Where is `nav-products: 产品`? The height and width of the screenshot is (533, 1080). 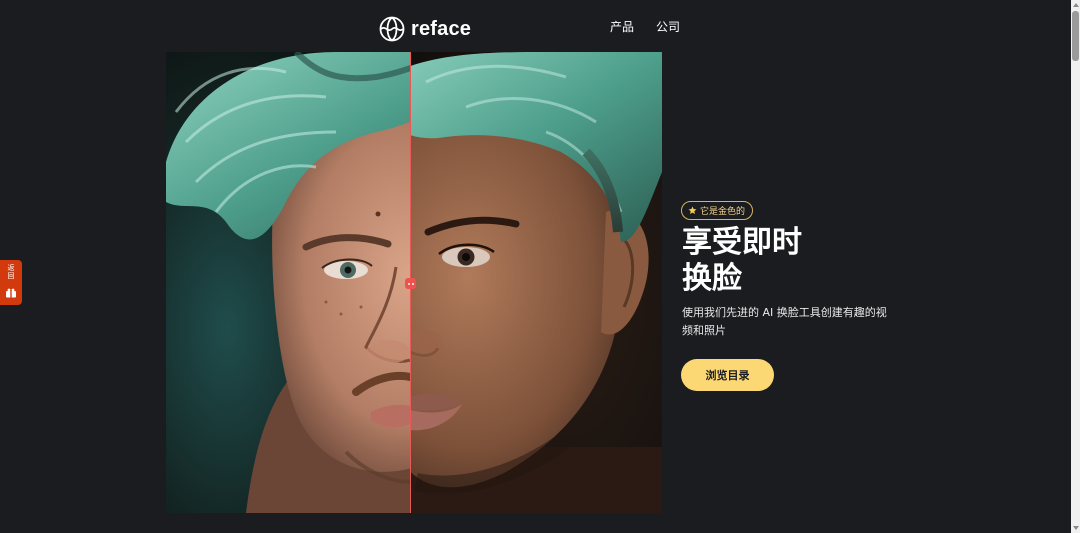
nav-products: 产品 is located at coordinates (622, 26).